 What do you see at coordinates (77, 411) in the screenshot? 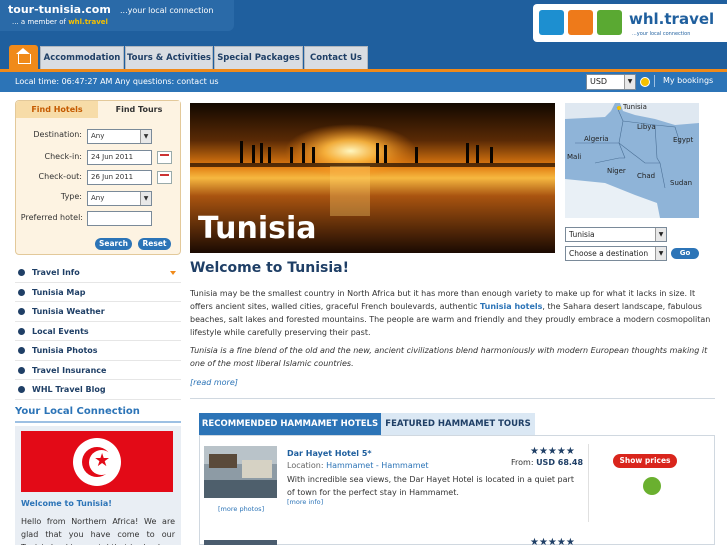
I see `your-local-connection-title: Your Local Connection` at bounding box center [77, 411].